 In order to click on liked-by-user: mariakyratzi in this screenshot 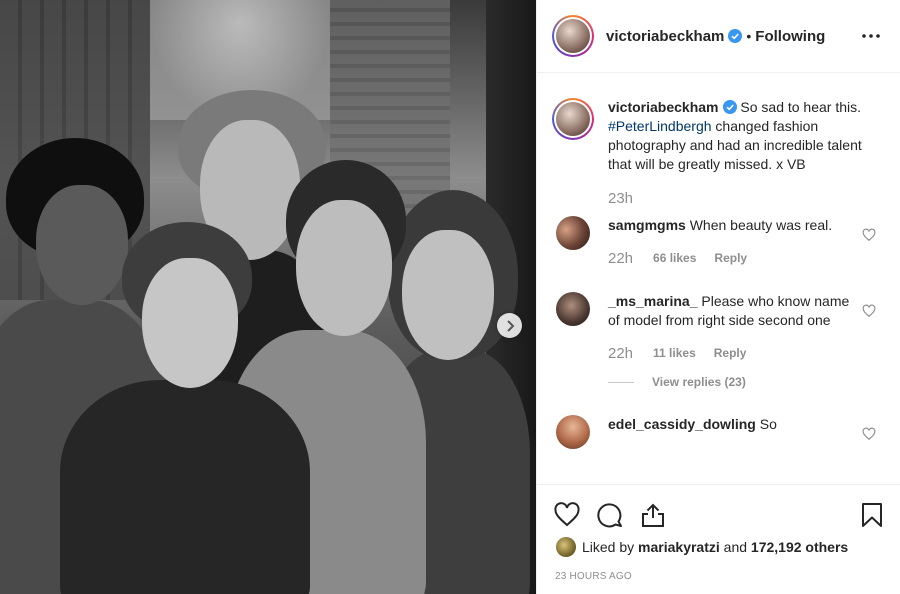, I will do `click(679, 547)`.